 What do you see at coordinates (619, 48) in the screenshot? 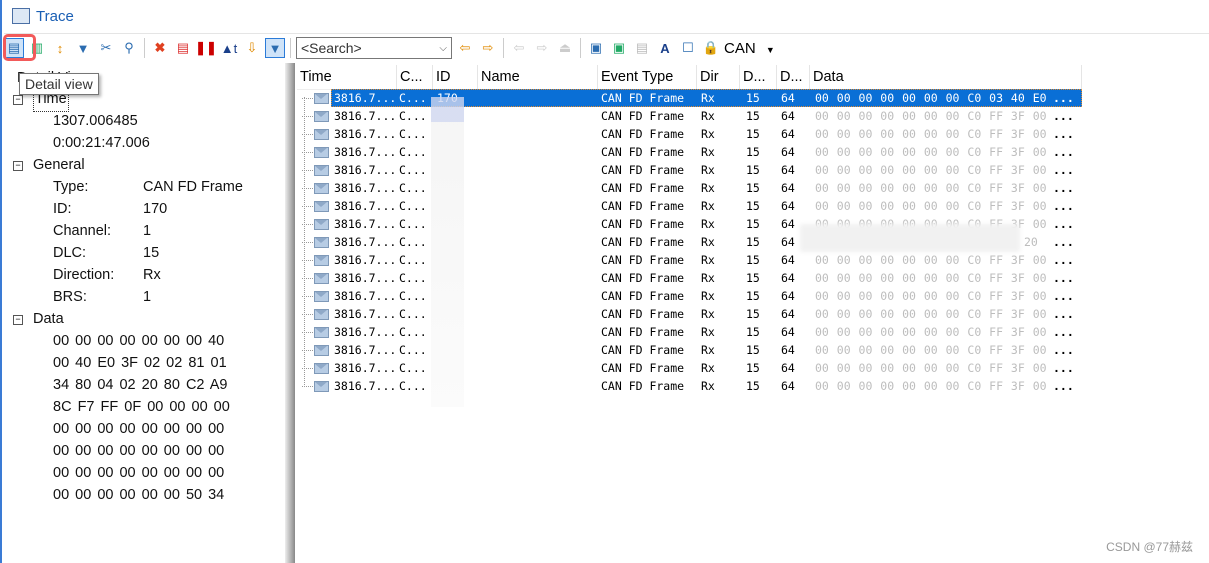
I see `window-globe-icon: ▣` at bounding box center [619, 48].